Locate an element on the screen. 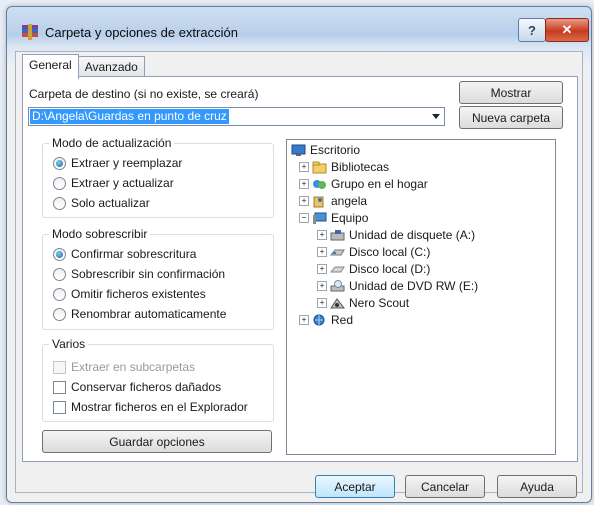 The height and width of the screenshot is (505, 594). overwrite-mode-title: Modo sobrescribir is located at coordinates (100, 234).